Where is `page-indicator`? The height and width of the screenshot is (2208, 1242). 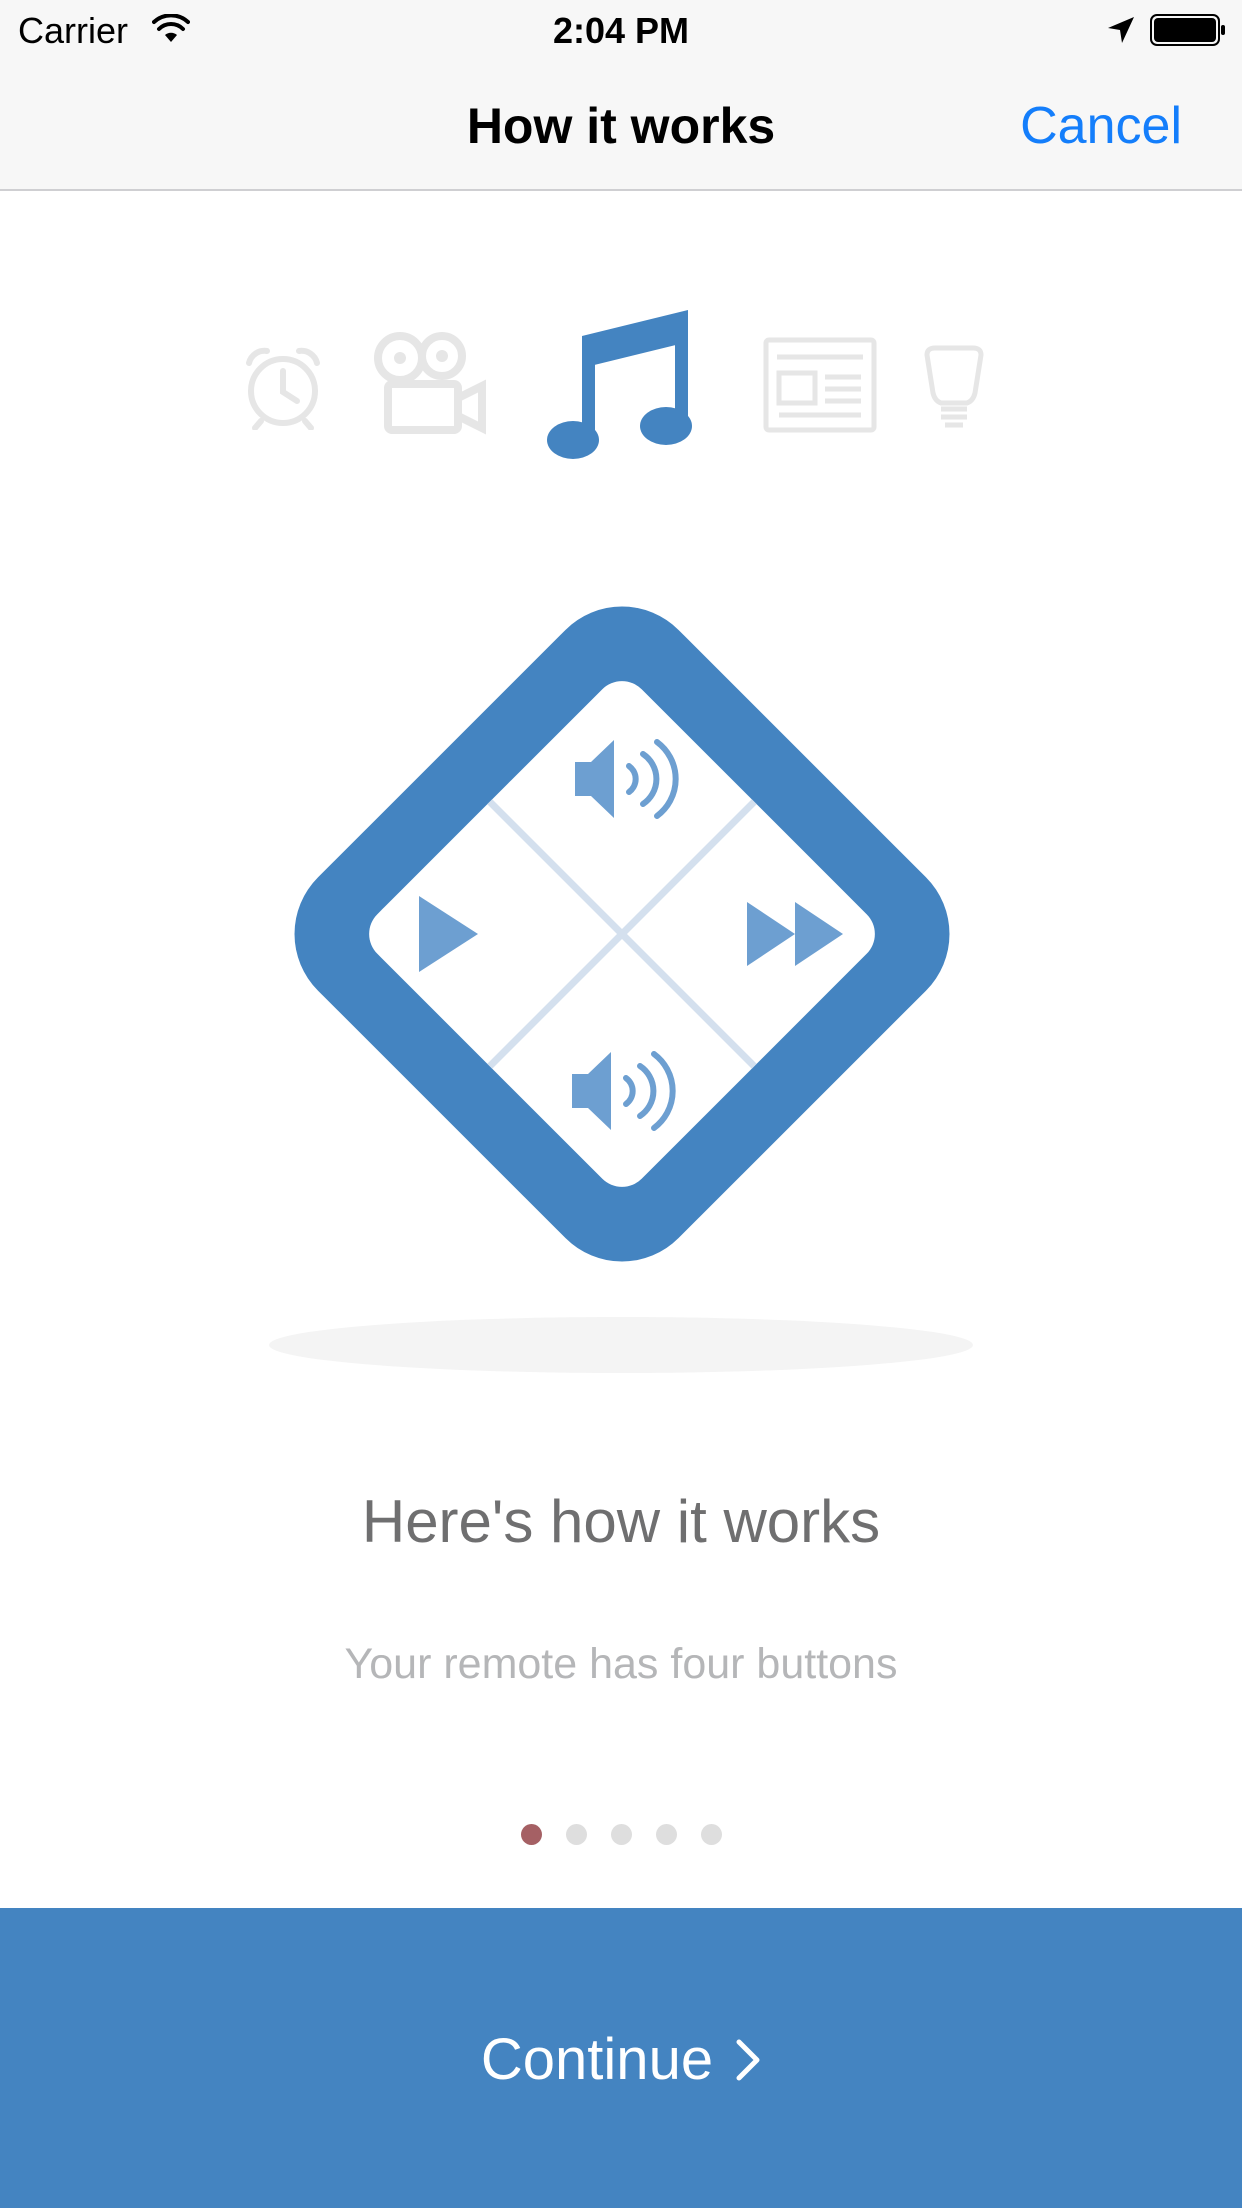 page-indicator is located at coordinates (621, 1835).